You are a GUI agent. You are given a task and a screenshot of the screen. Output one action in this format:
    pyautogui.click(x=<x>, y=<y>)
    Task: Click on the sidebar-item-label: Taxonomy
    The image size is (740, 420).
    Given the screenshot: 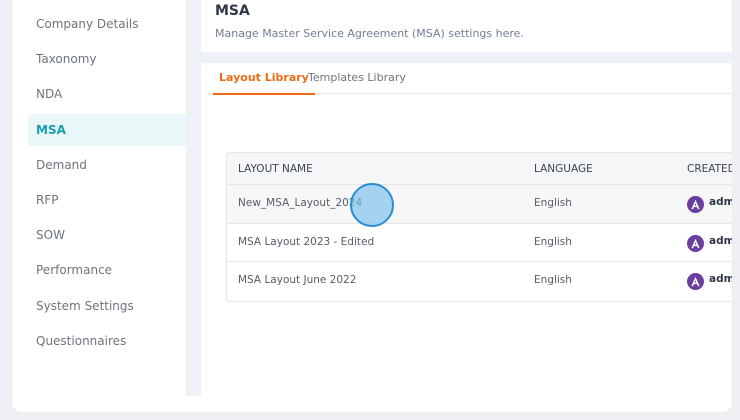 What is the action you would take?
    pyautogui.click(x=66, y=59)
    